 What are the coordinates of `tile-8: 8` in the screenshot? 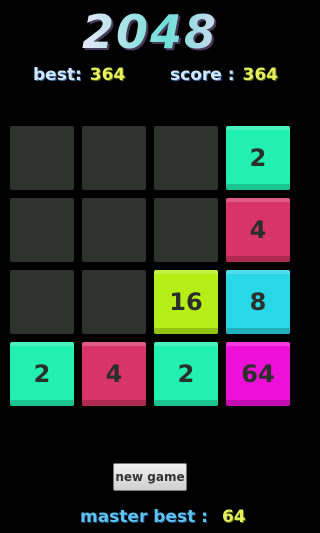 It's located at (258, 302).